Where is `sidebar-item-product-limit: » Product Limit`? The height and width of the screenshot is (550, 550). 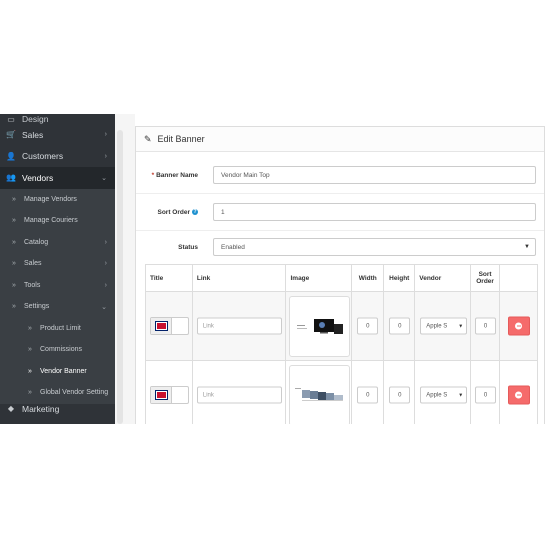
sidebar-item-product-limit: » Product Limit is located at coordinates (57, 329).